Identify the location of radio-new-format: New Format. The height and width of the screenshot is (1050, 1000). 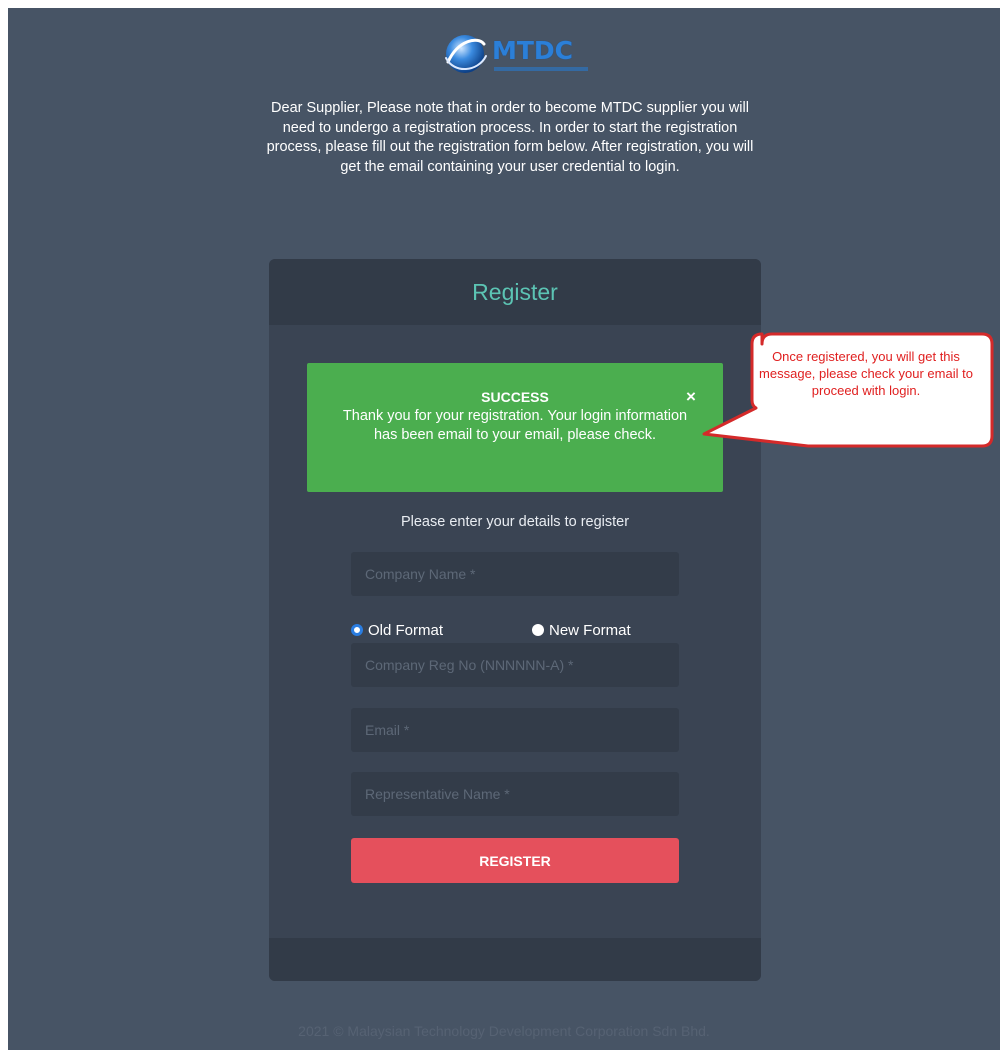
(581, 630).